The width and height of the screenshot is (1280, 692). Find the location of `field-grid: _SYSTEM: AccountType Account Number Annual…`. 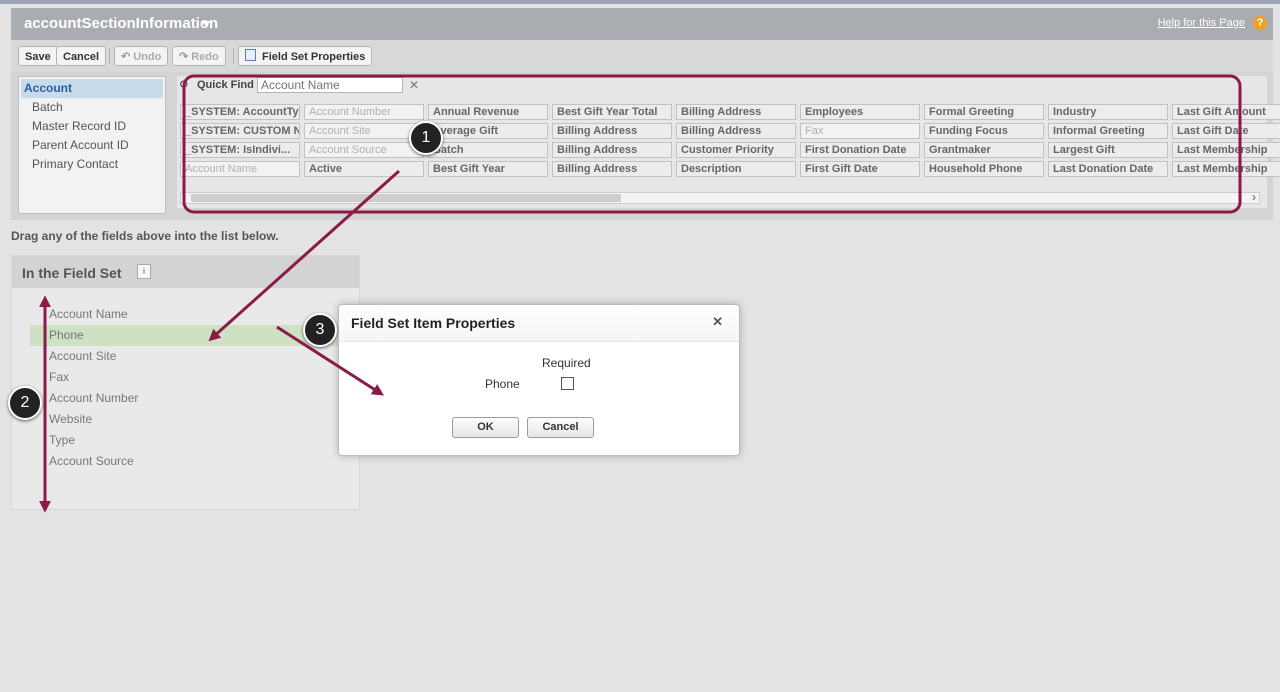

field-grid: _SYSTEM: AccountType Account Number Annual… is located at coordinates (730, 140).